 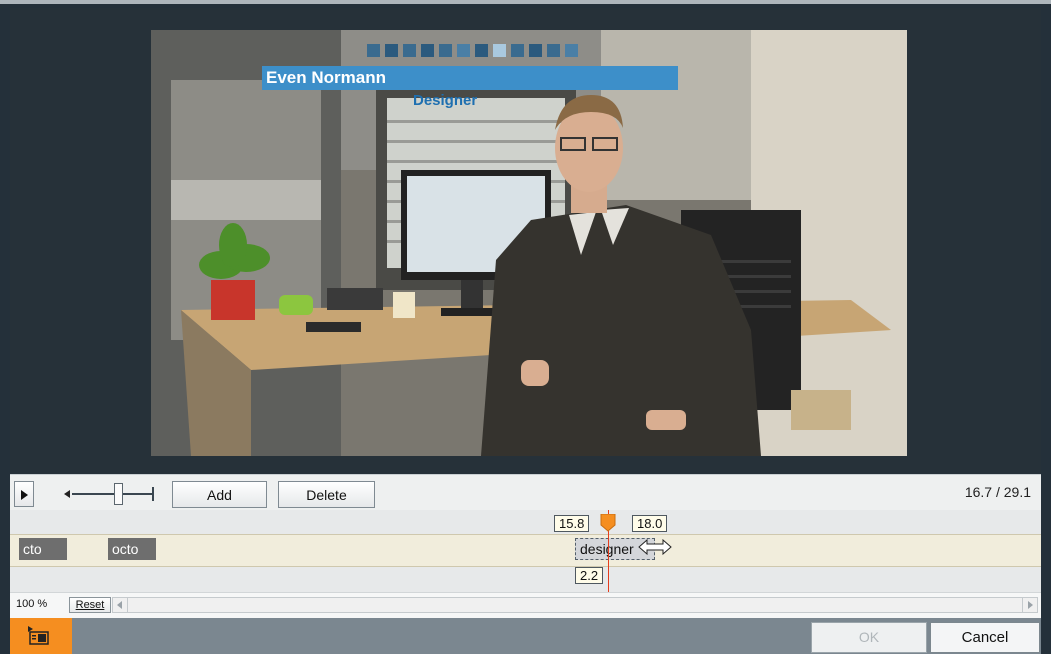 I want to click on clip-out-time: 18.0, so click(x=650, y=523).